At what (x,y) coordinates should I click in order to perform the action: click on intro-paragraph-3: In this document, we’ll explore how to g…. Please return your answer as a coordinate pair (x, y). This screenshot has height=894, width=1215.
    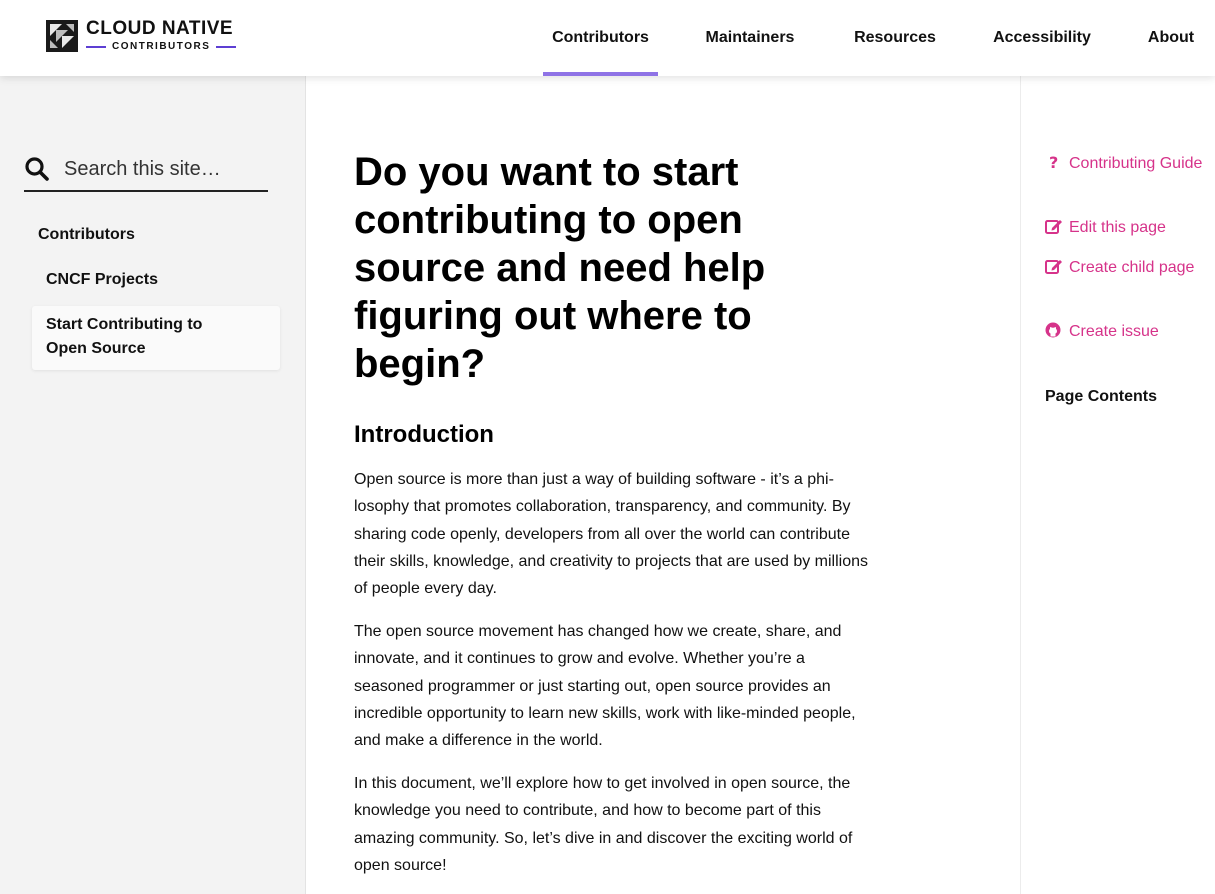
    Looking at the image, I should click on (603, 824).